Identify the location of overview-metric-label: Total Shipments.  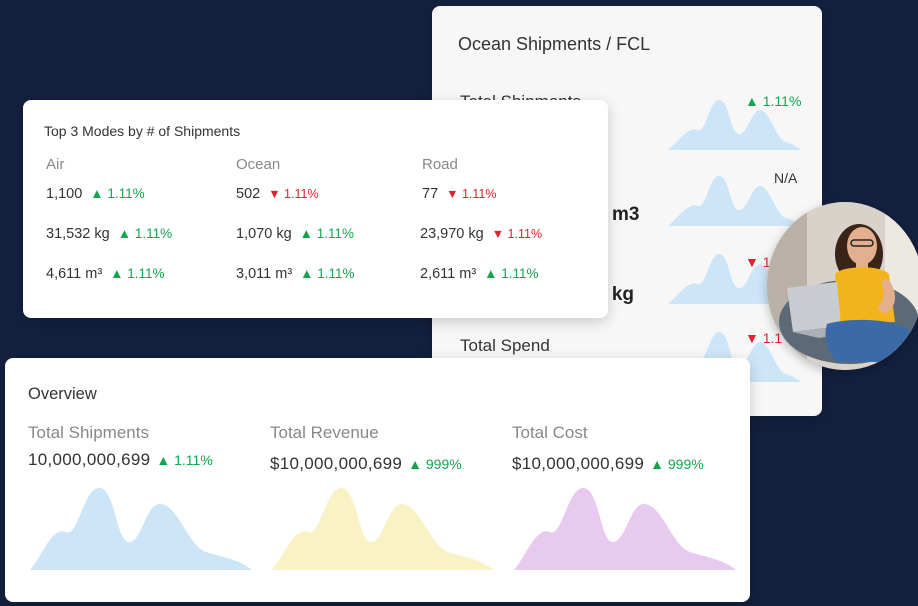
(88, 432).